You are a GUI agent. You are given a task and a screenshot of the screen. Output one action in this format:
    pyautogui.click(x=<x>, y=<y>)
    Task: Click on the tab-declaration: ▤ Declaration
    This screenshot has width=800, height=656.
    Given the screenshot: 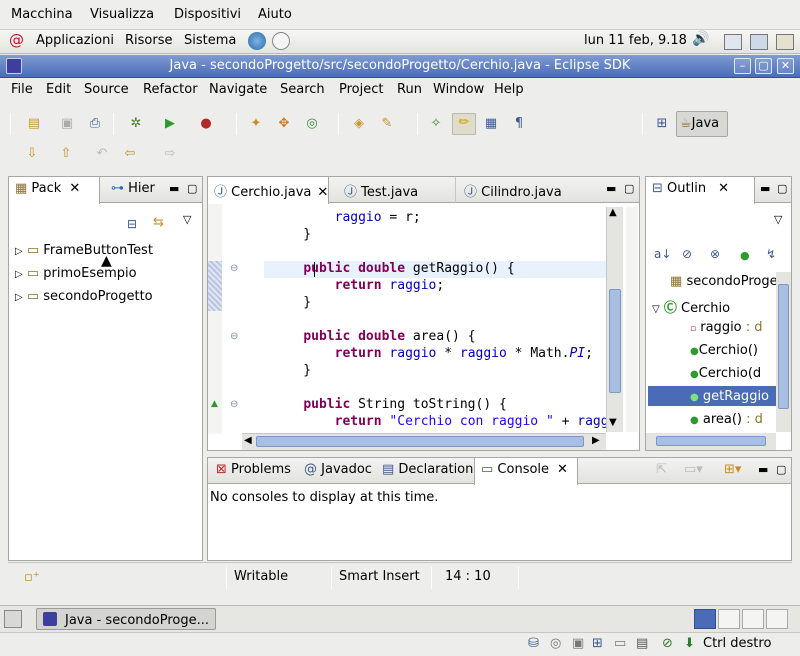 What is the action you would take?
    pyautogui.click(x=427, y=471)
    